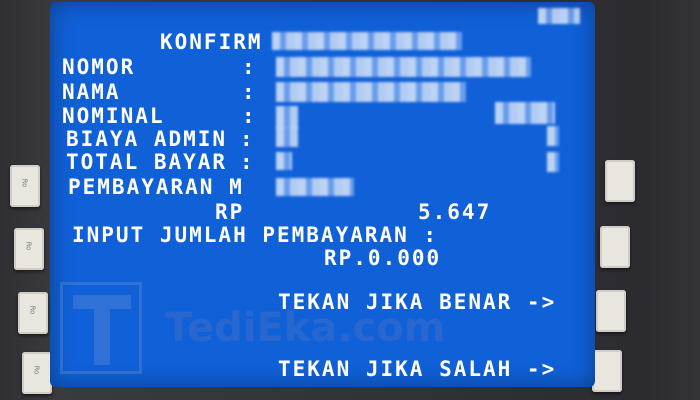 The width and height of the screenshot is (700, 400). Describe the element at coordinates (305, 328) in the screenshot. I see `watermark-text: TediEka.com` at that location.